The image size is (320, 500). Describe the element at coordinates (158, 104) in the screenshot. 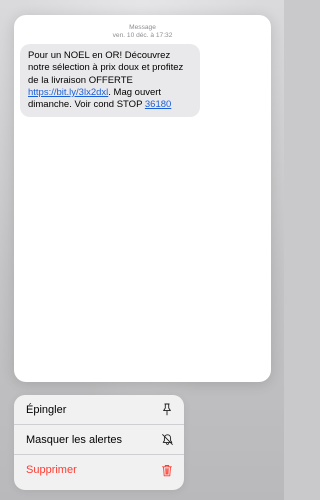

I see `stop-number-link: 36180` at that location.